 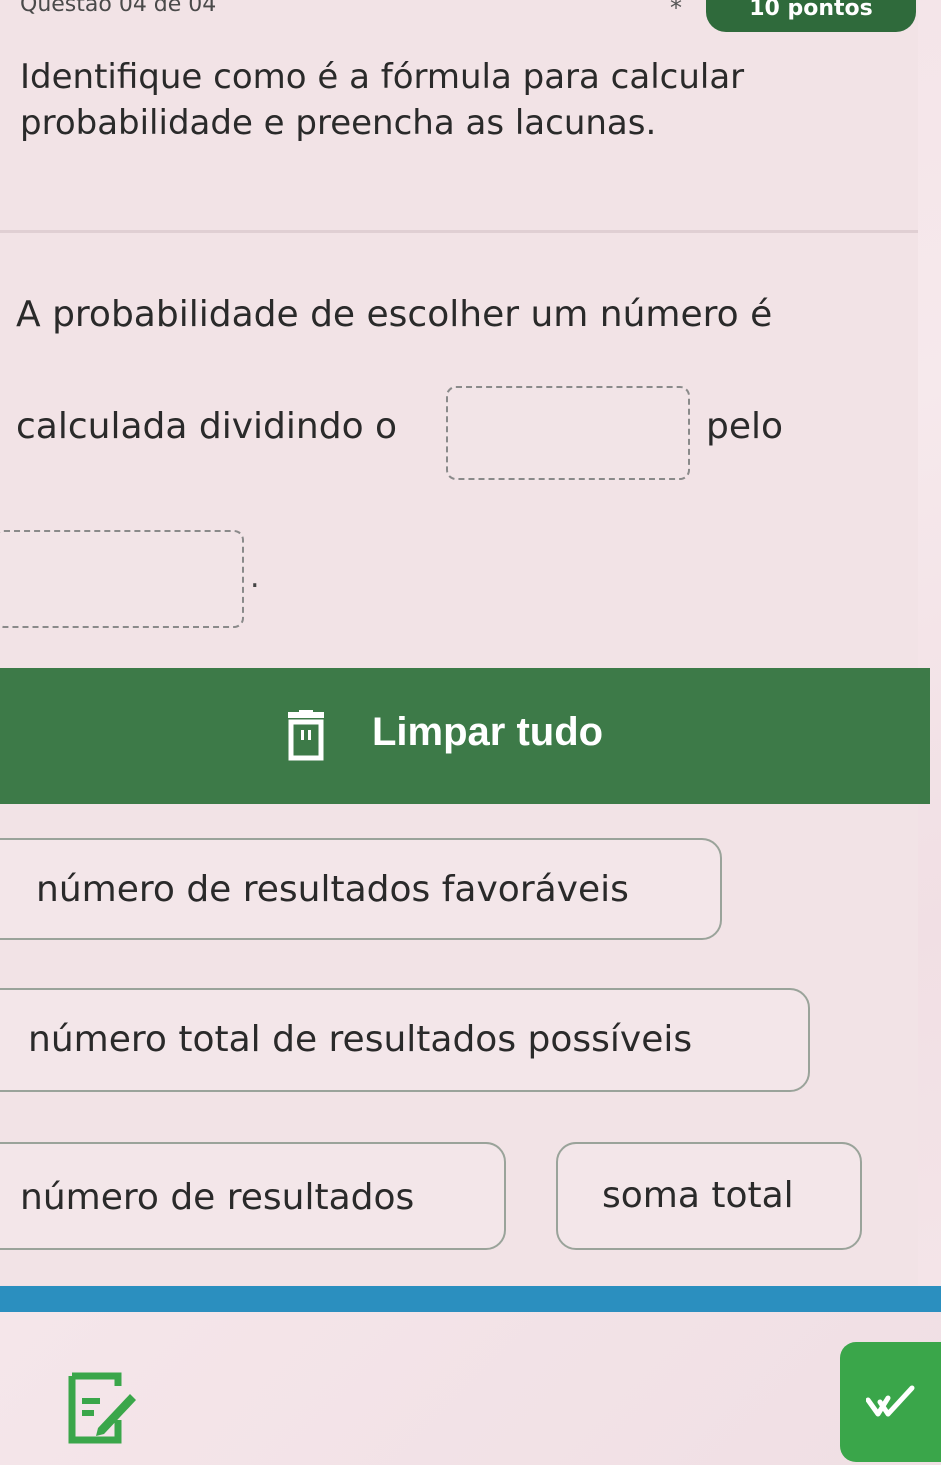 I want to click on sentence-part-3: pelo, so click(x=745, y=426).